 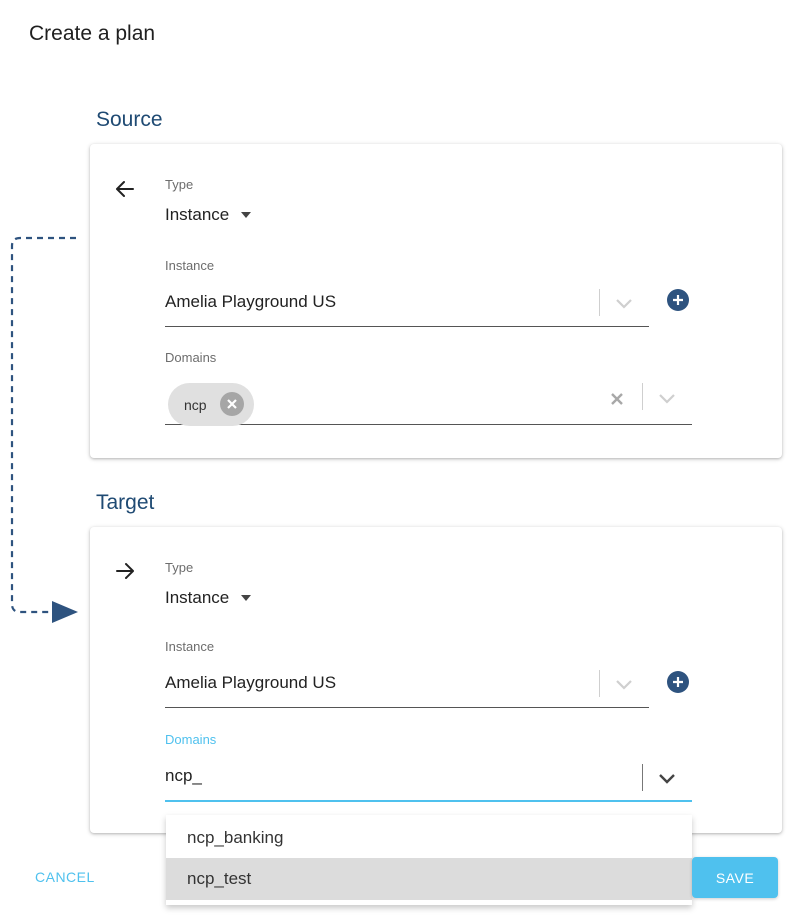 What do you see at coordinates (190, 265) in the screenshot?
I see `source-instance-label: Instance` at bounding box center [190, 265].